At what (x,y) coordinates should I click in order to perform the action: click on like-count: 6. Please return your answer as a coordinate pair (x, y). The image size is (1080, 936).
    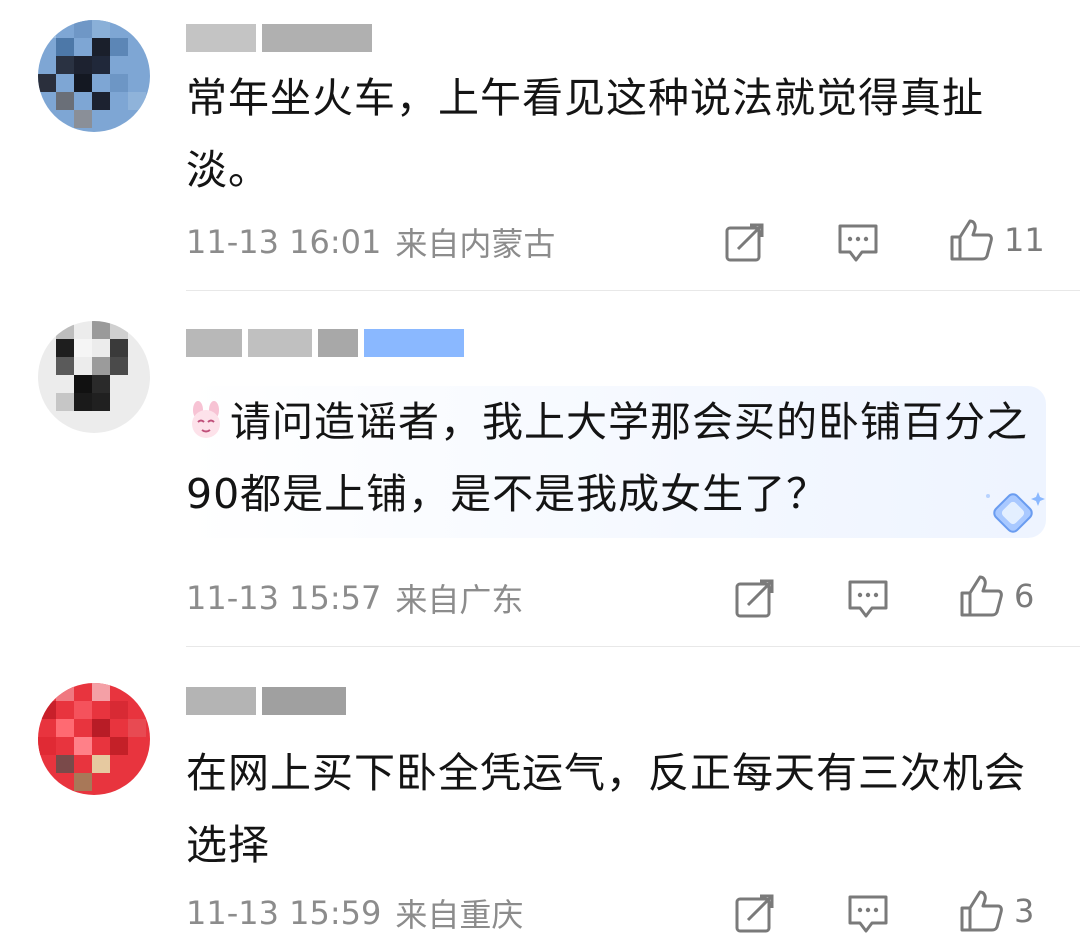
    Looking at the image, I should click on (1024, 596).